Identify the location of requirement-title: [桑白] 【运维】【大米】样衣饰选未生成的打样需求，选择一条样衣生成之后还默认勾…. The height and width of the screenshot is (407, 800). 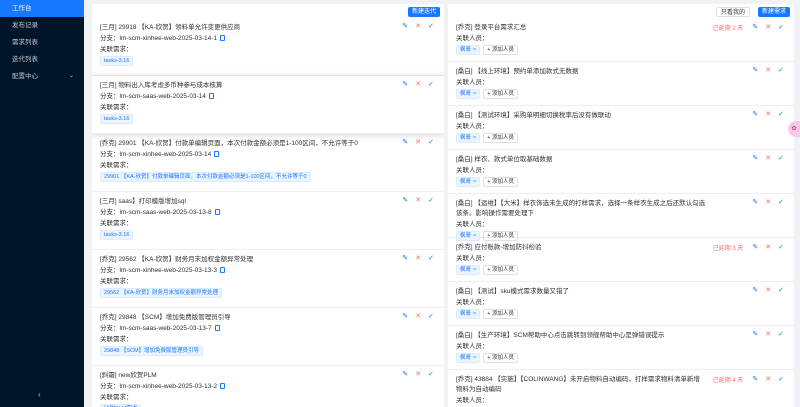
(581, 208).